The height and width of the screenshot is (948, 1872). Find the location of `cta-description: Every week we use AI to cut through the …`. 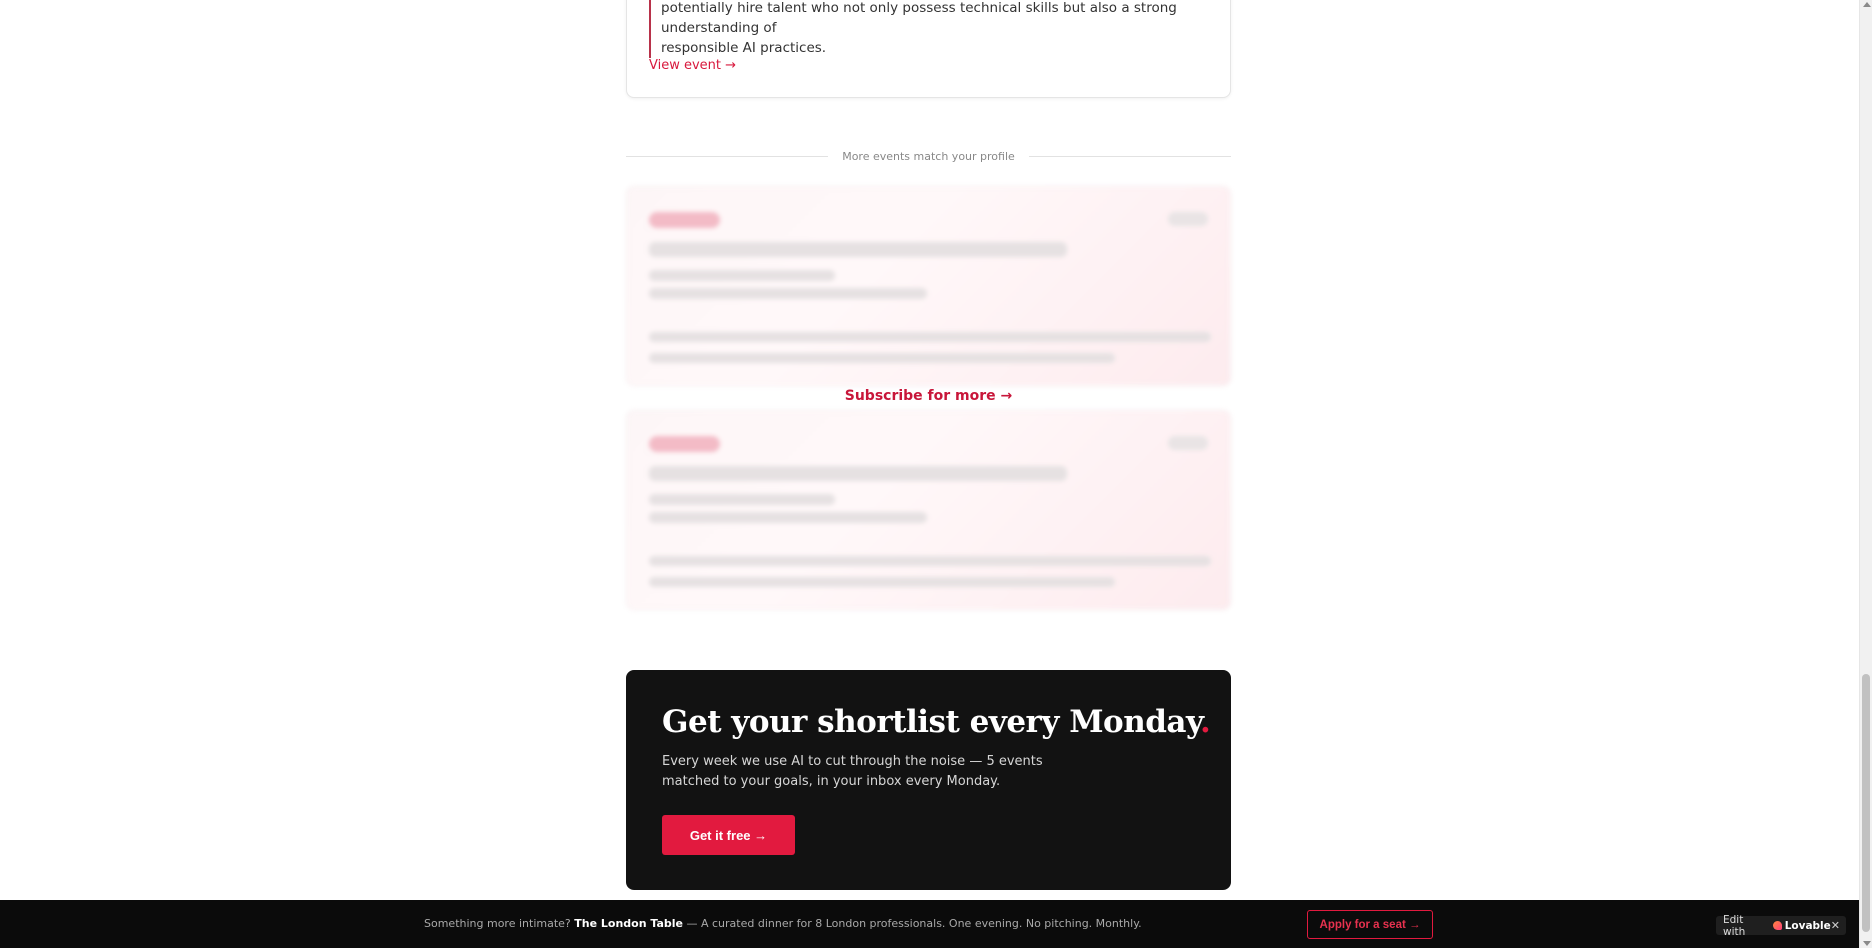

cta-description: Every week we use AI to cut through the … is located at coordinates (852, 771).